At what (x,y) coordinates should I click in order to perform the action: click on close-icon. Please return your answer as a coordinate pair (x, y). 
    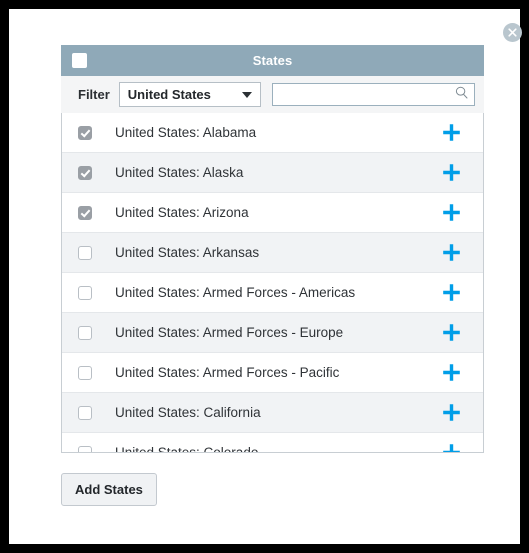
    Looking at the image, I should click on (512, 32).